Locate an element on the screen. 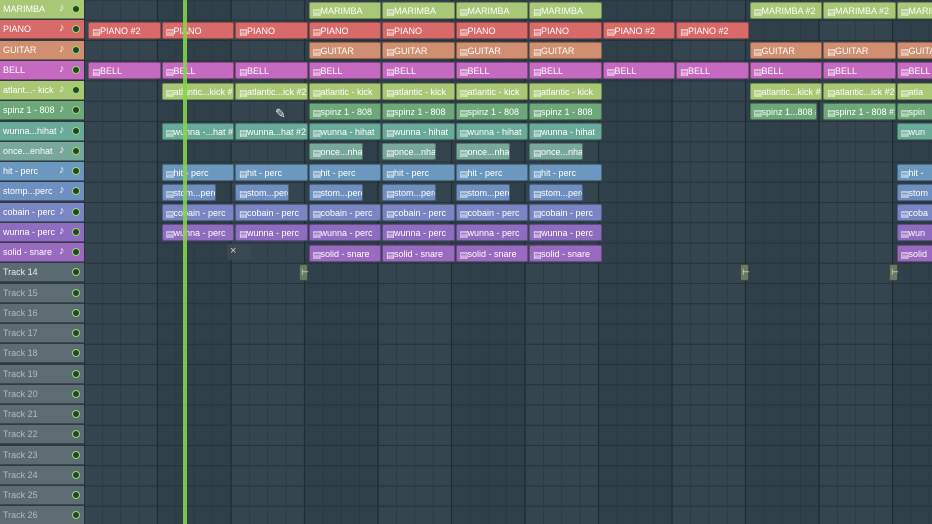 The image size is (932, 524). track-header: Track 15 is located at coordinates (42, 293).